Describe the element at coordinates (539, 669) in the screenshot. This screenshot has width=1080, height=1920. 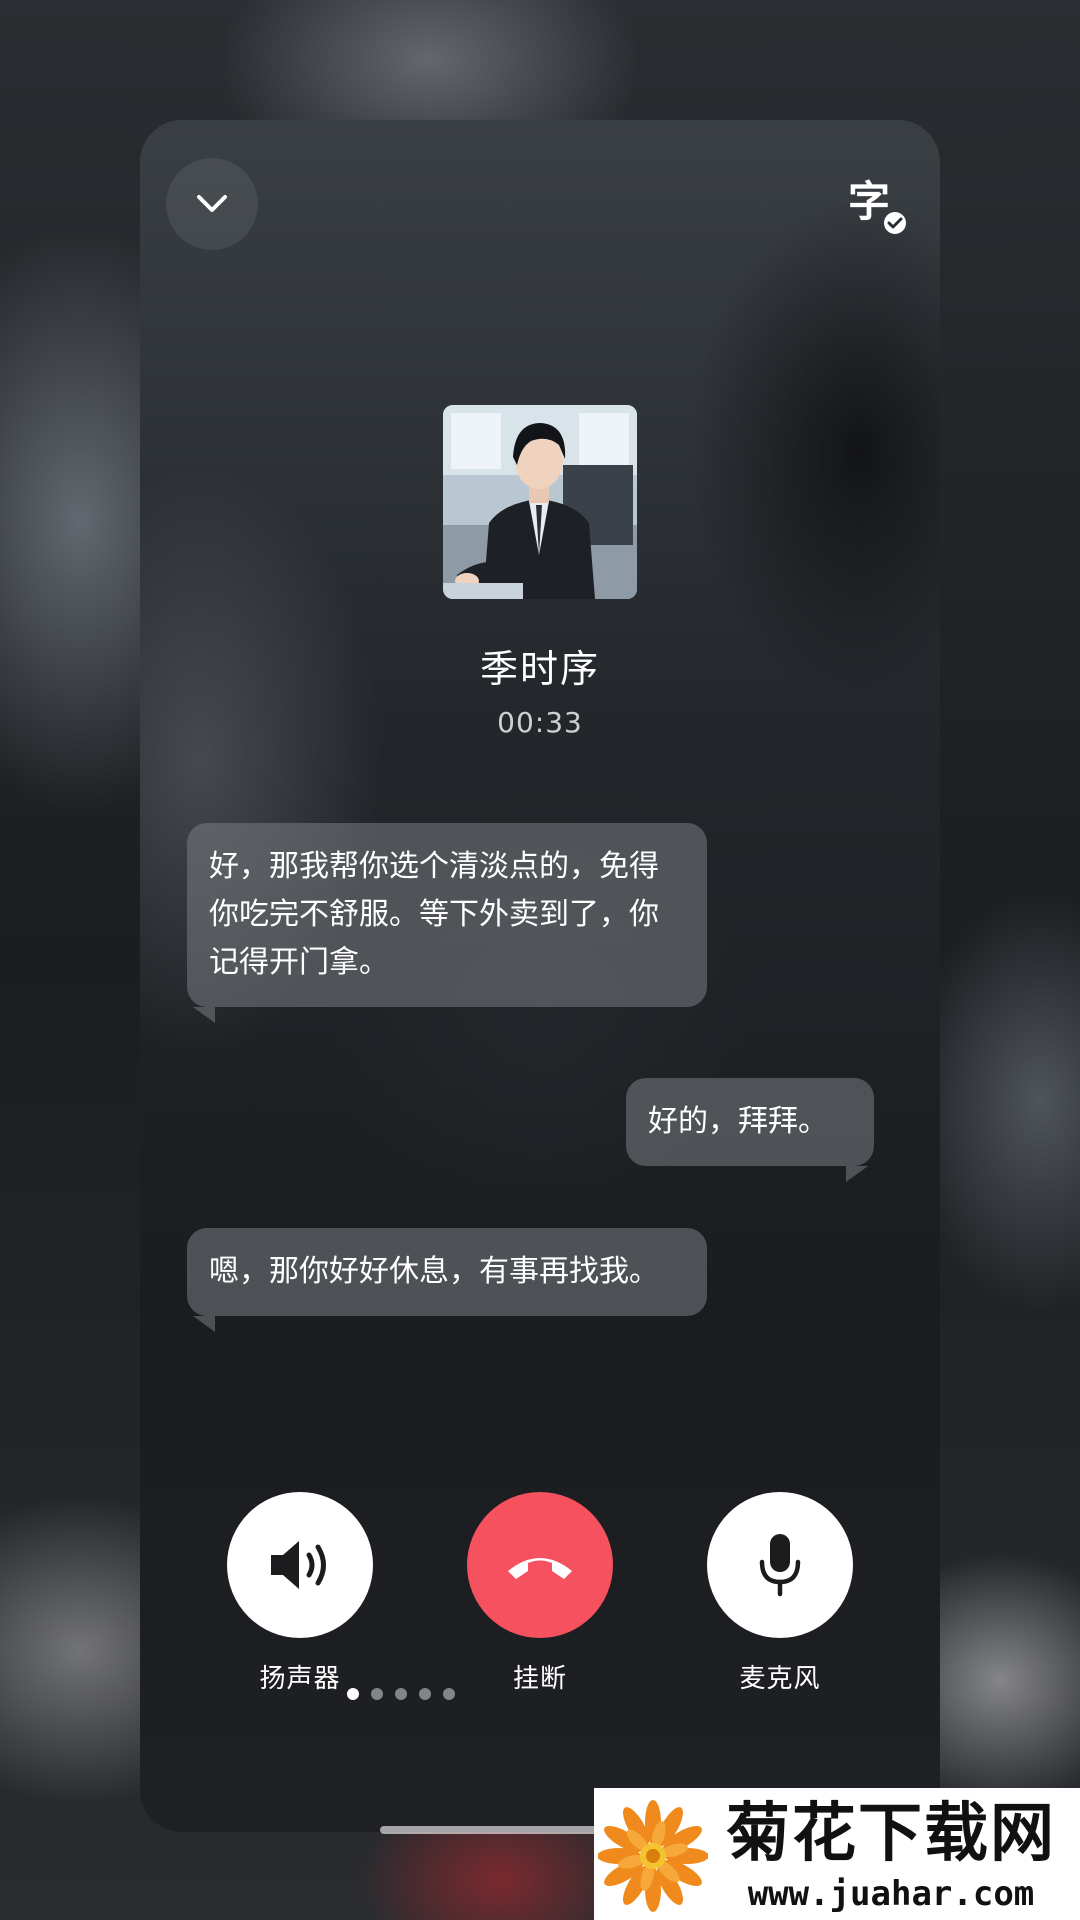
I see `caller-name: 季时序` at that location.